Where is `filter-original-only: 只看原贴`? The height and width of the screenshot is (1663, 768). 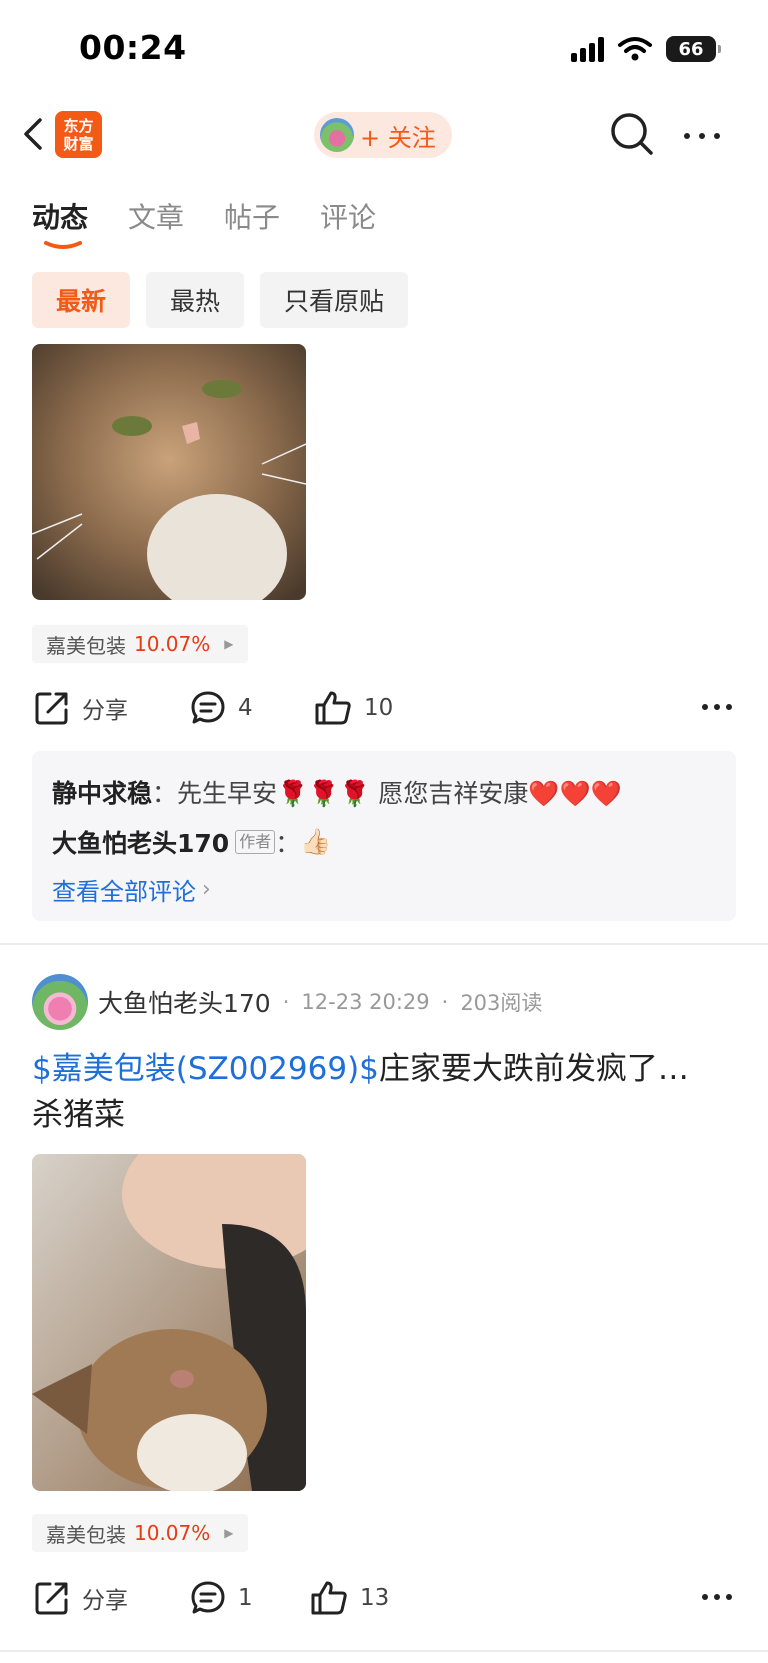 filter-original-only: 只看原贴 is located at coordinates (334, 300).